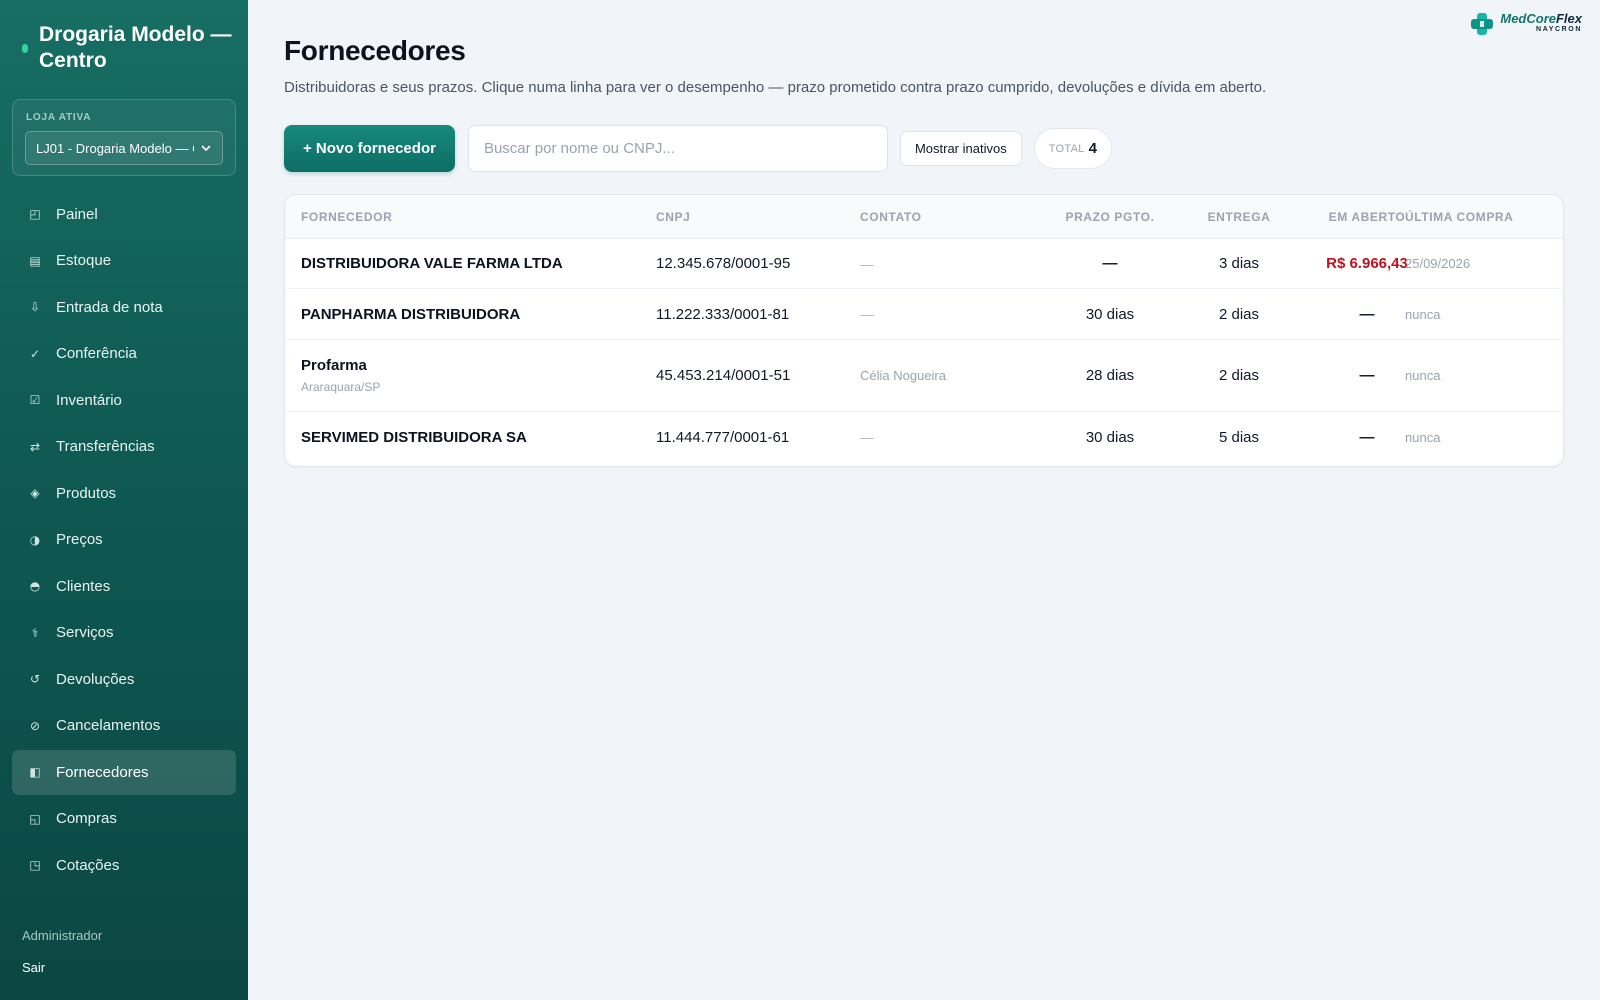 The height and width of the screenshot is (1000, 1600). What do you see at coordinates (1438, 263) in the screenshot?
I see `supplier-last-purchase: 25/09/2026` at bounding box center [1438, 263].